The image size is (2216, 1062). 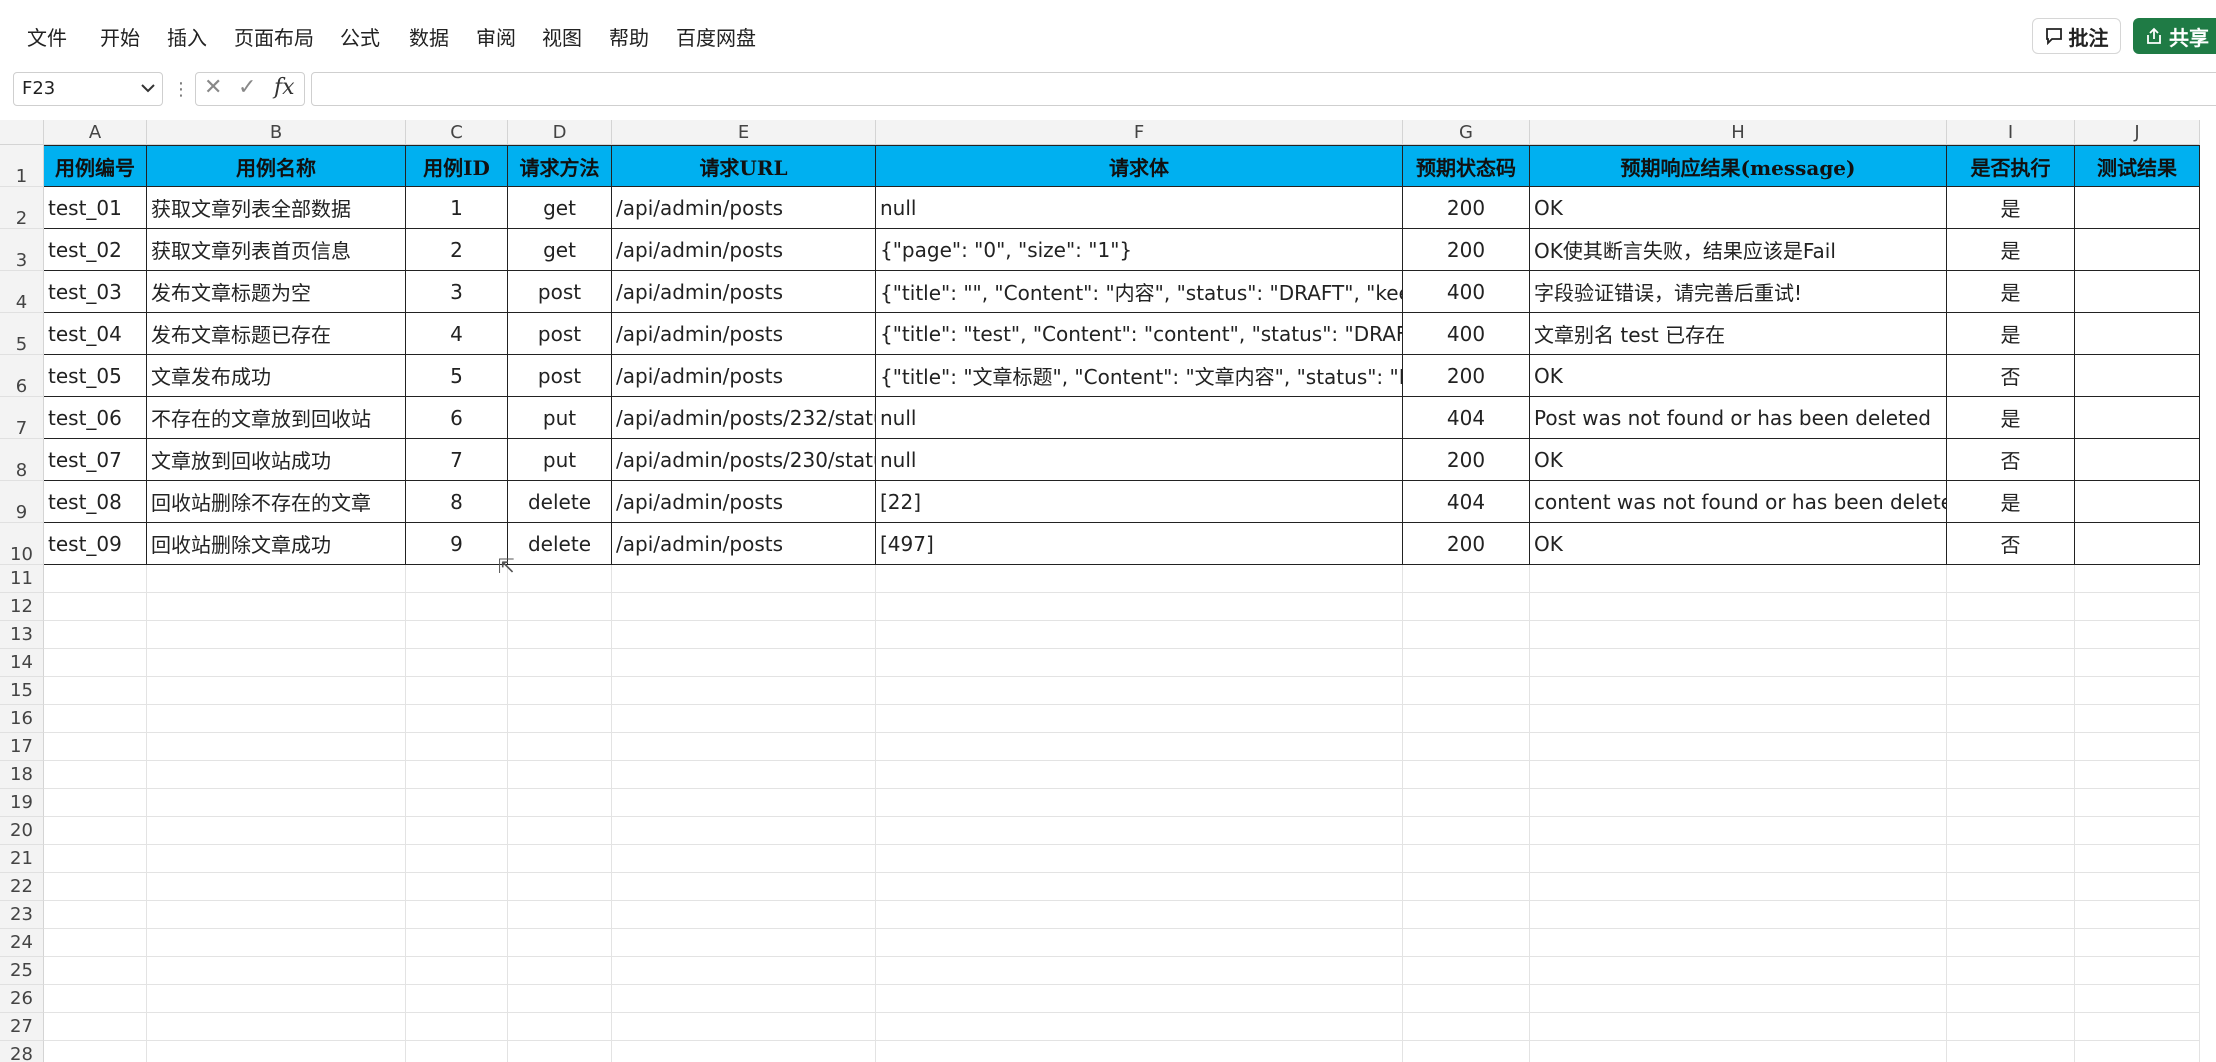 I want to click on row-header-6: 6, so click(x=22, y=376).